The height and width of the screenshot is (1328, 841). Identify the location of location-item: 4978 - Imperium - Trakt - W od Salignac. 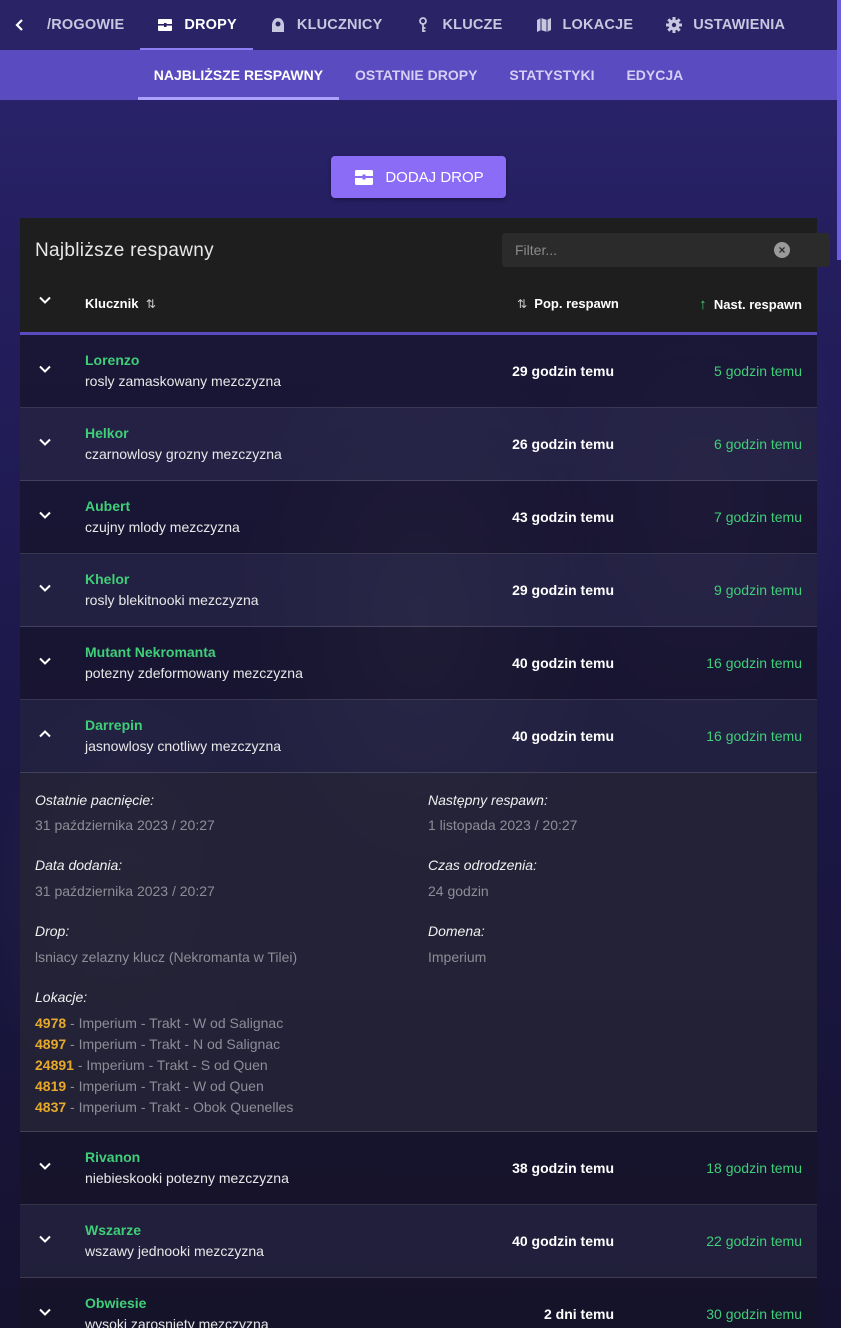
(159, 1023).